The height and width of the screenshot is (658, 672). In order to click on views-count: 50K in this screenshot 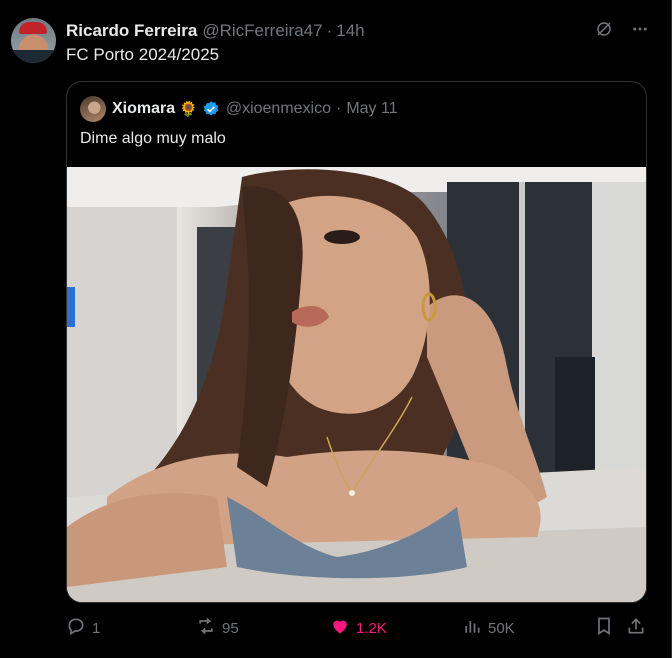, I will do `click(501, 628)`.